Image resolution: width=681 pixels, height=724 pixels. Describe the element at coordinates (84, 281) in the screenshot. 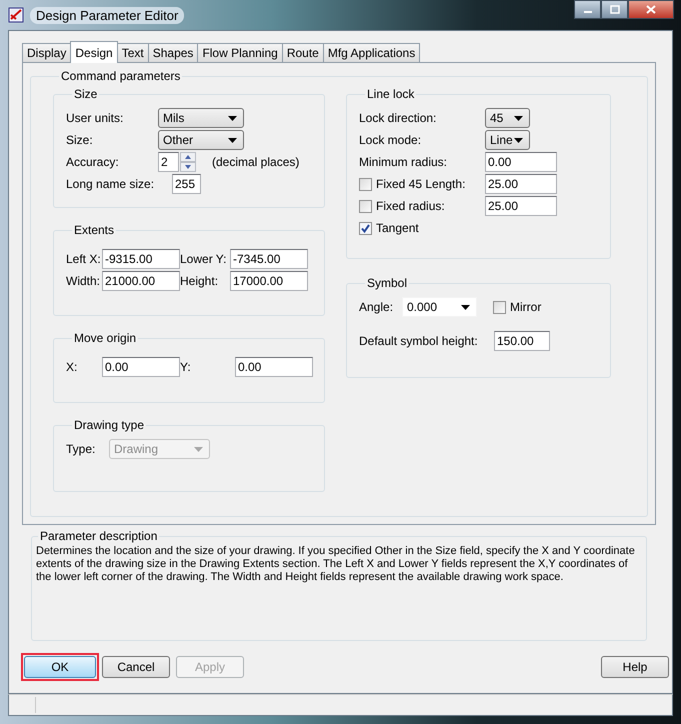

I see `field-label: Width:` at that location.